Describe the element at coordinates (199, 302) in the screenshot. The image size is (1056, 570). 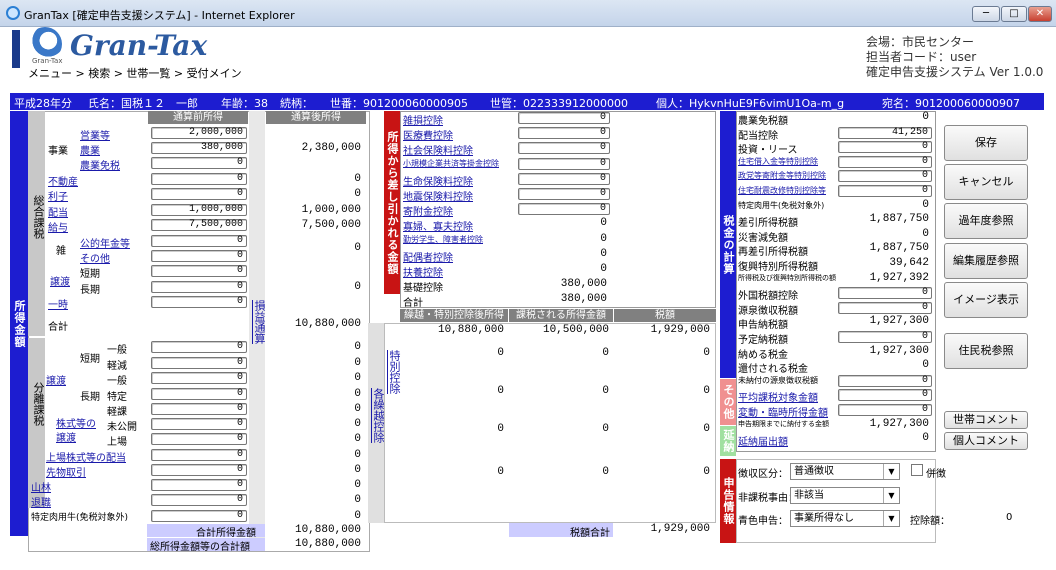
I see `ichiji-input: 0` at that location.